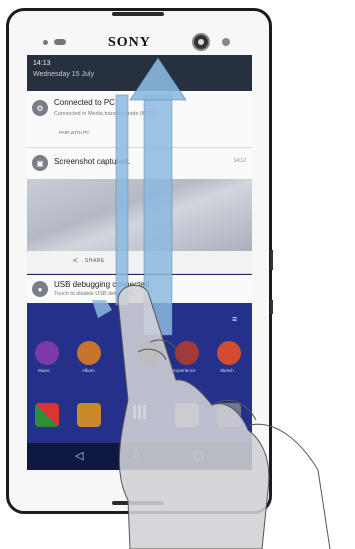 This screenshot has width=355, height=549. I want to click on notification-subtitle: Connected in Media transfer mode (MTP), so click(105, 114).